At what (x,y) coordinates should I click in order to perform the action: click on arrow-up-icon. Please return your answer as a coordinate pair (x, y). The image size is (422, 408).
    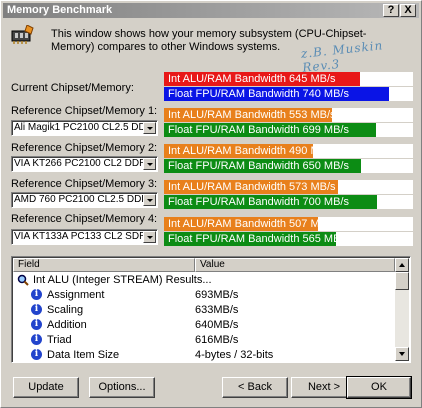
    Looking at the image, I should click on (402, 265).